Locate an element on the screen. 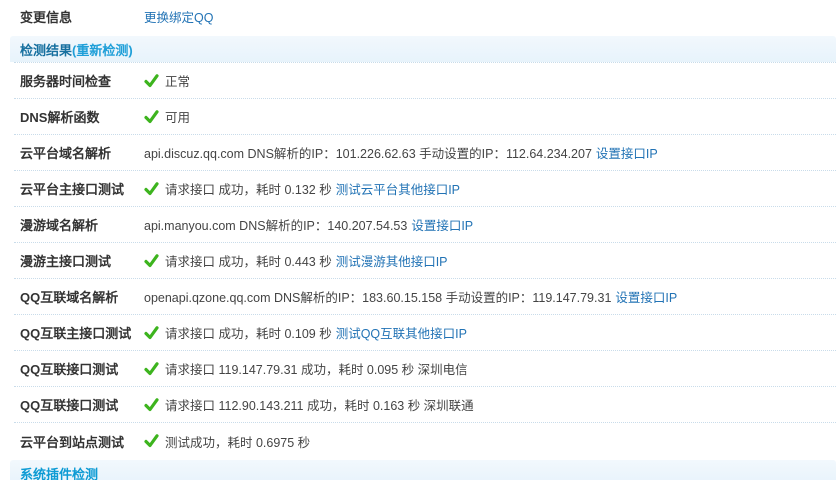 Image resolution: width=836 pixels, height=480 pixels. row-label: QQ互联主接口测试 is located at coordinates (76, 333).